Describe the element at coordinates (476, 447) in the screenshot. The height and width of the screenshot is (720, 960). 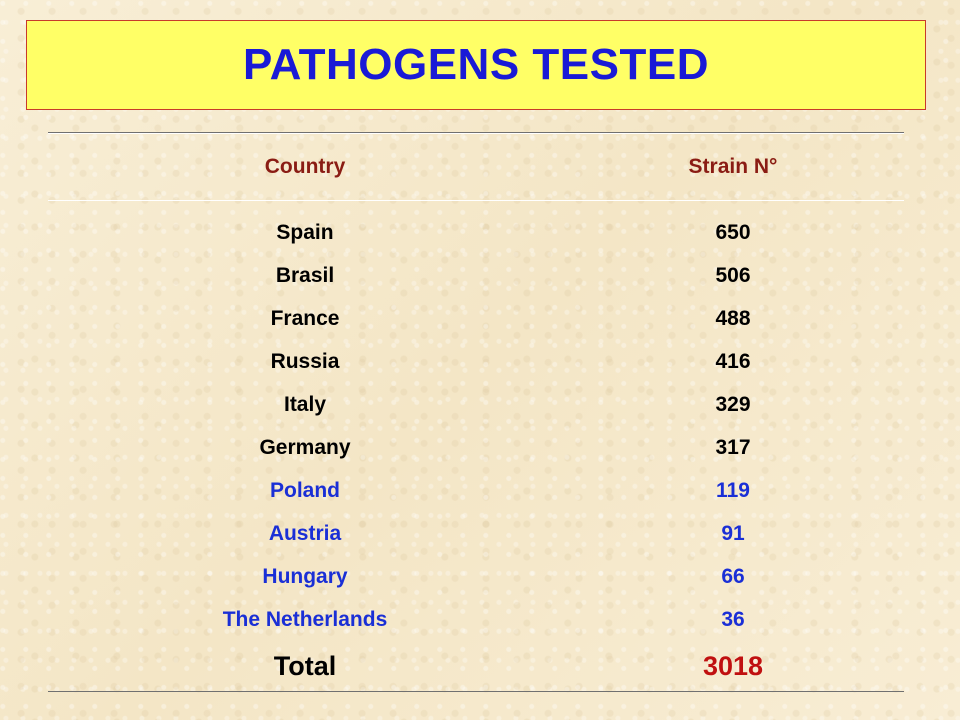
I see `table-row: Germany 317` at that location.